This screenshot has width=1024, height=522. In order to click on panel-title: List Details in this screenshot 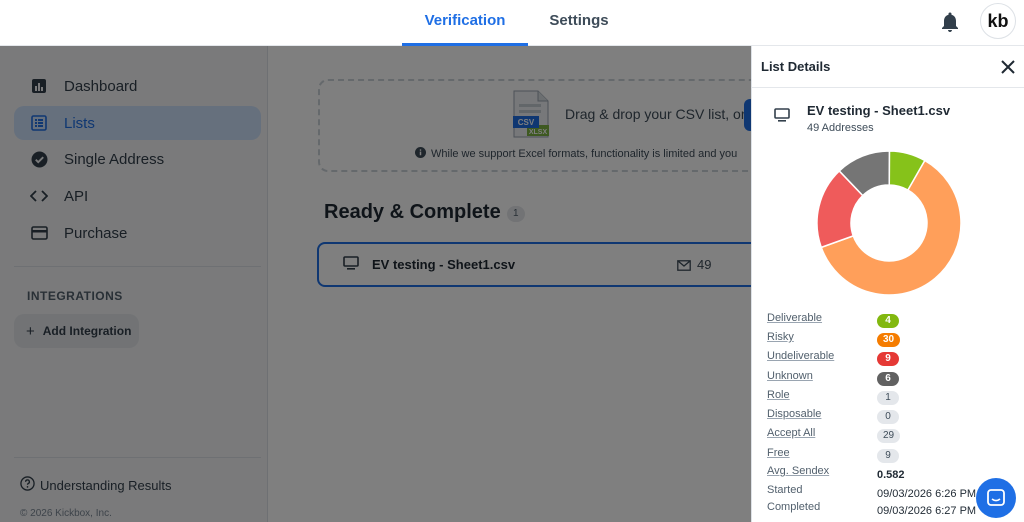, I will do `click(796, 66)`.